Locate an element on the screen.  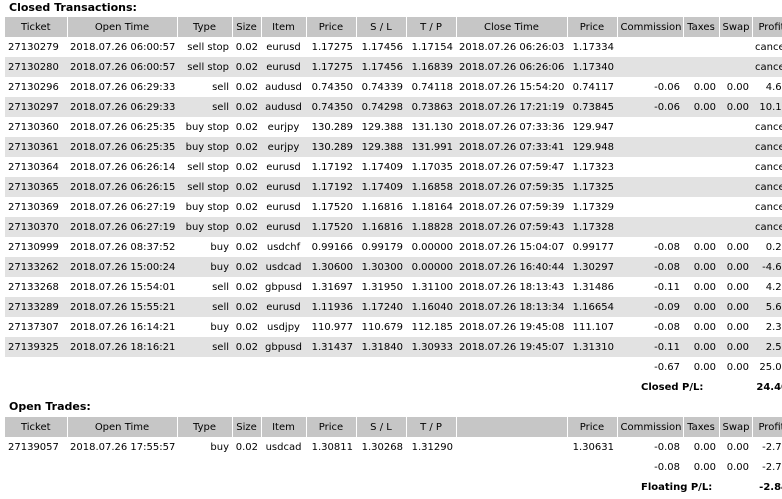
cell-close-price: 1.17325 is located at coordinates (592, 187).